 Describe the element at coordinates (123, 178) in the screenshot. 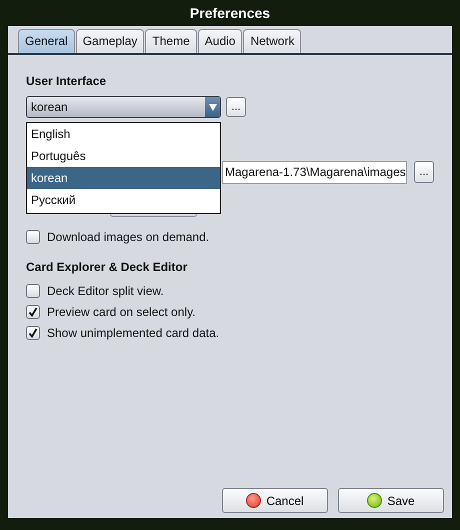

I see `dropdown-item: korean` at that location.